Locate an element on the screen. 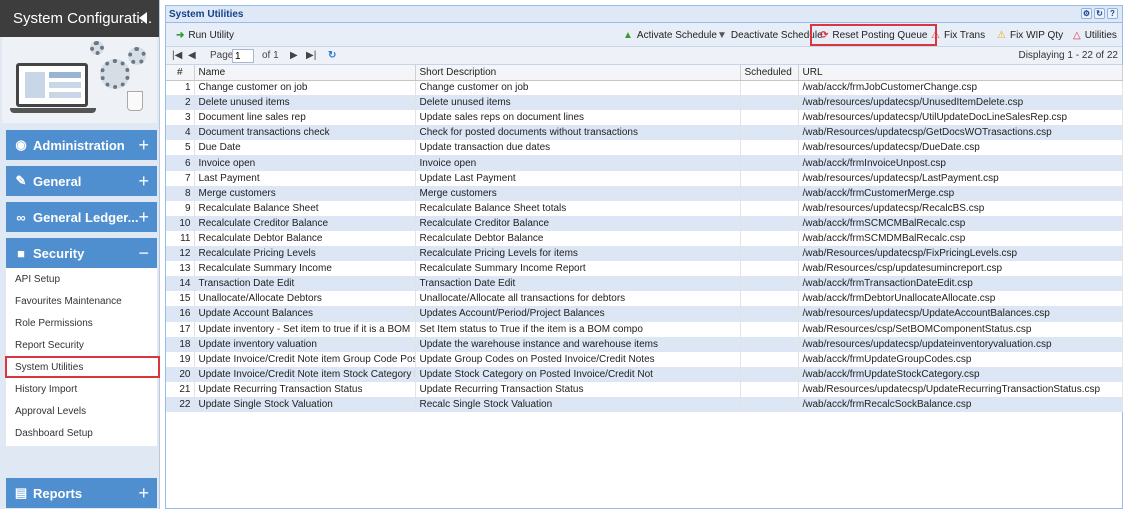  column-header-name: Name is located at coordinates (305, 73).